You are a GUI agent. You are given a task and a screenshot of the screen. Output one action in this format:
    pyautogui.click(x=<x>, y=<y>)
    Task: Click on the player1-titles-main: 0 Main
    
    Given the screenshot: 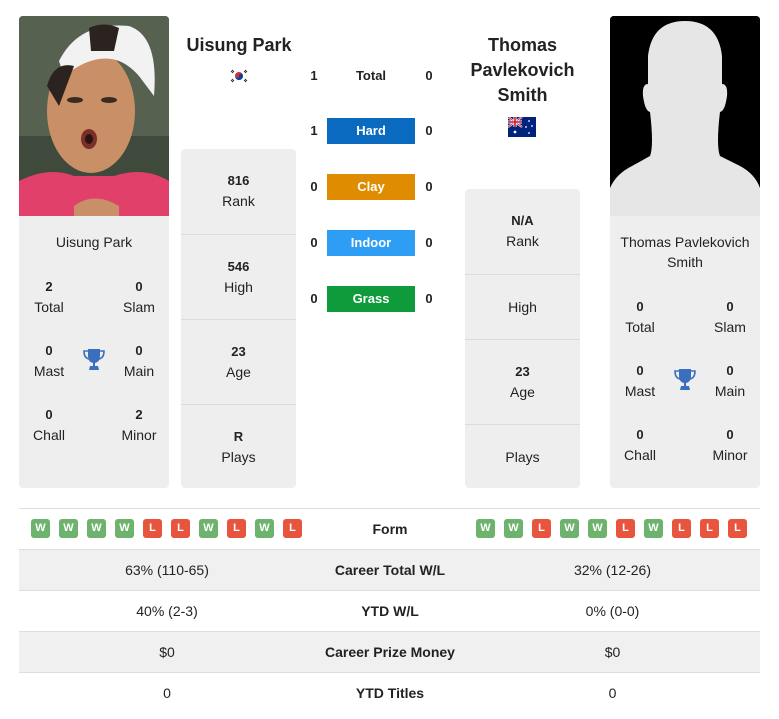 What is the action you would take?
    pyautogui.click(x=139, y=361)
    